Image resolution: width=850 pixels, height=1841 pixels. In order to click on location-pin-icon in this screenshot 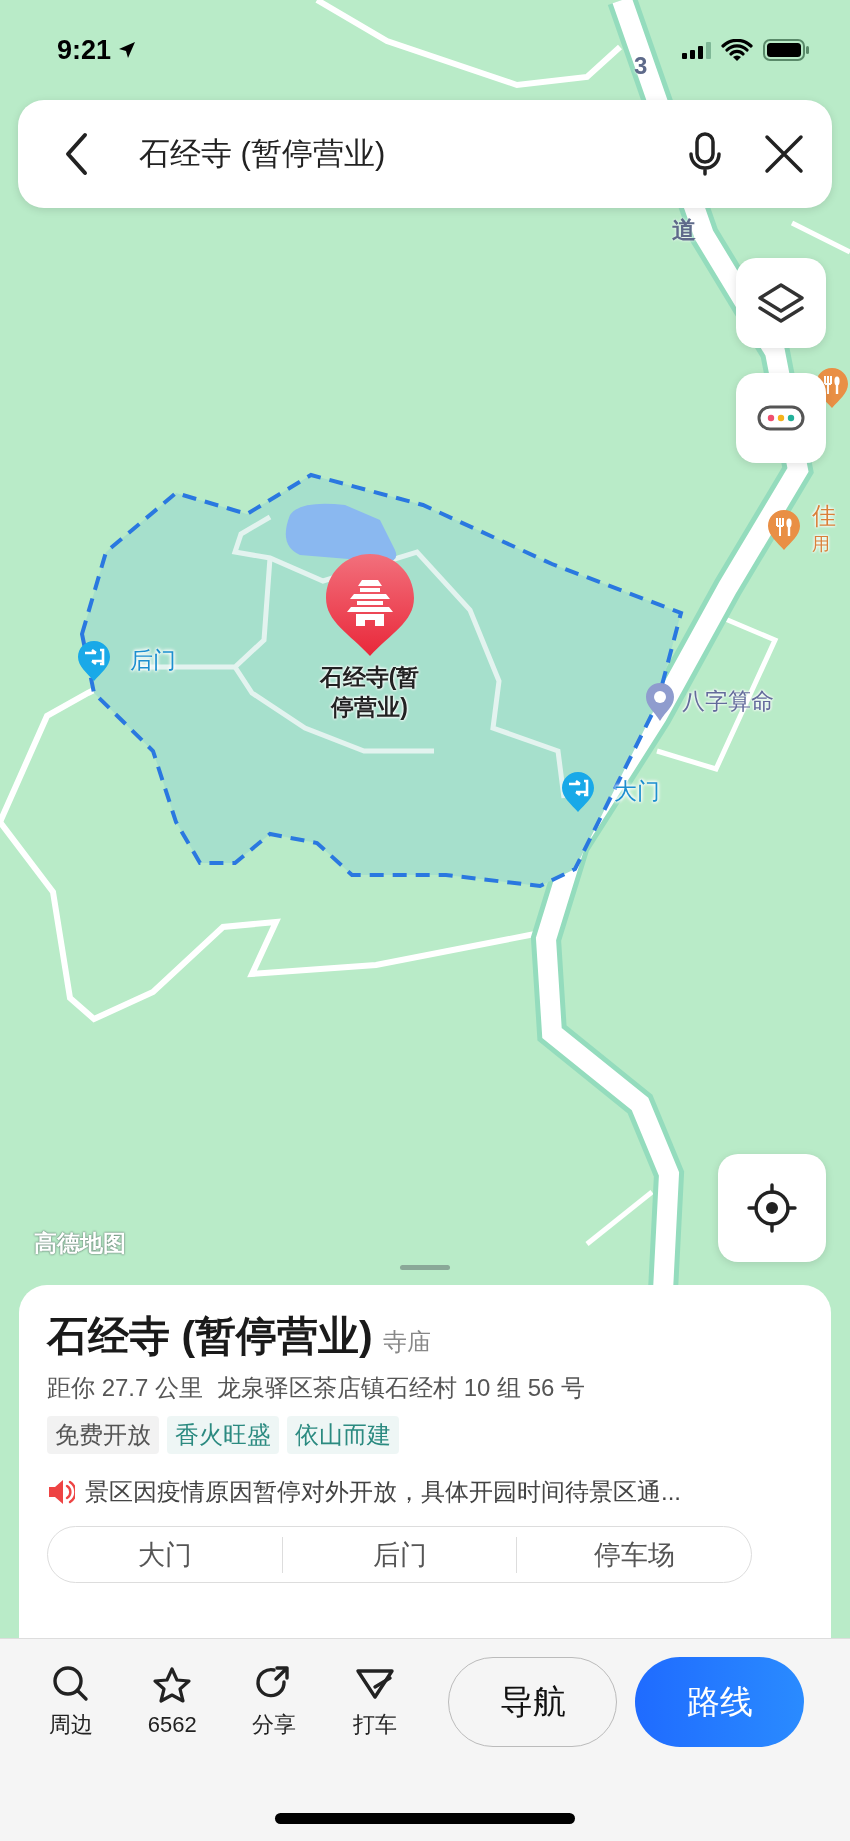, I will do `click(660, 702)`.